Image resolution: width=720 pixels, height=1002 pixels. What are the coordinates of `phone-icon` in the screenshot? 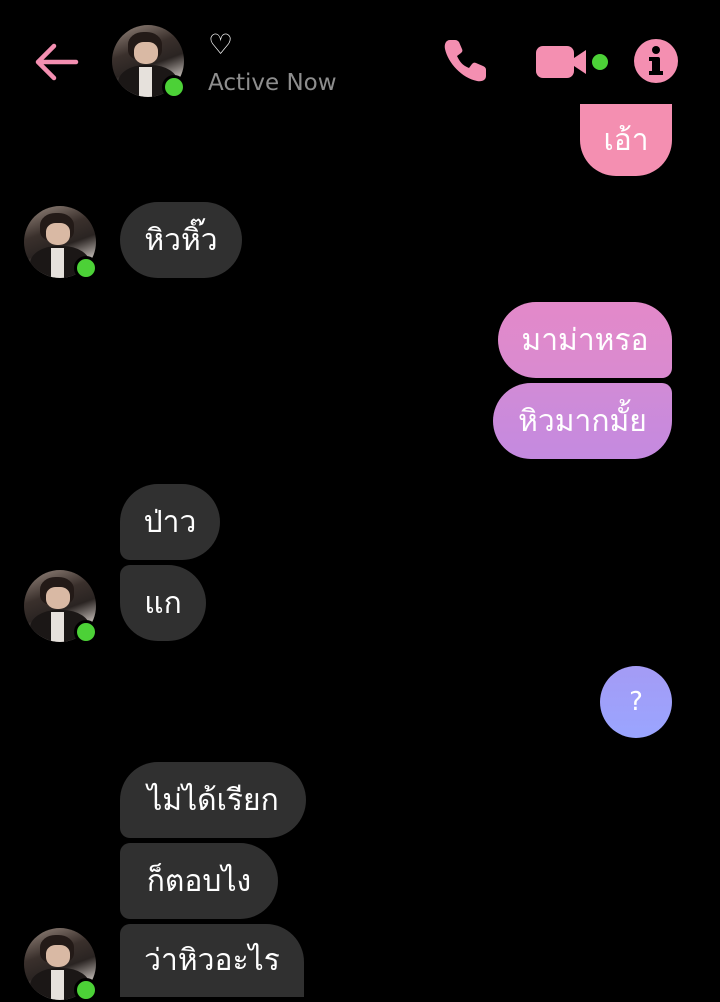 It's located at (465, 61).